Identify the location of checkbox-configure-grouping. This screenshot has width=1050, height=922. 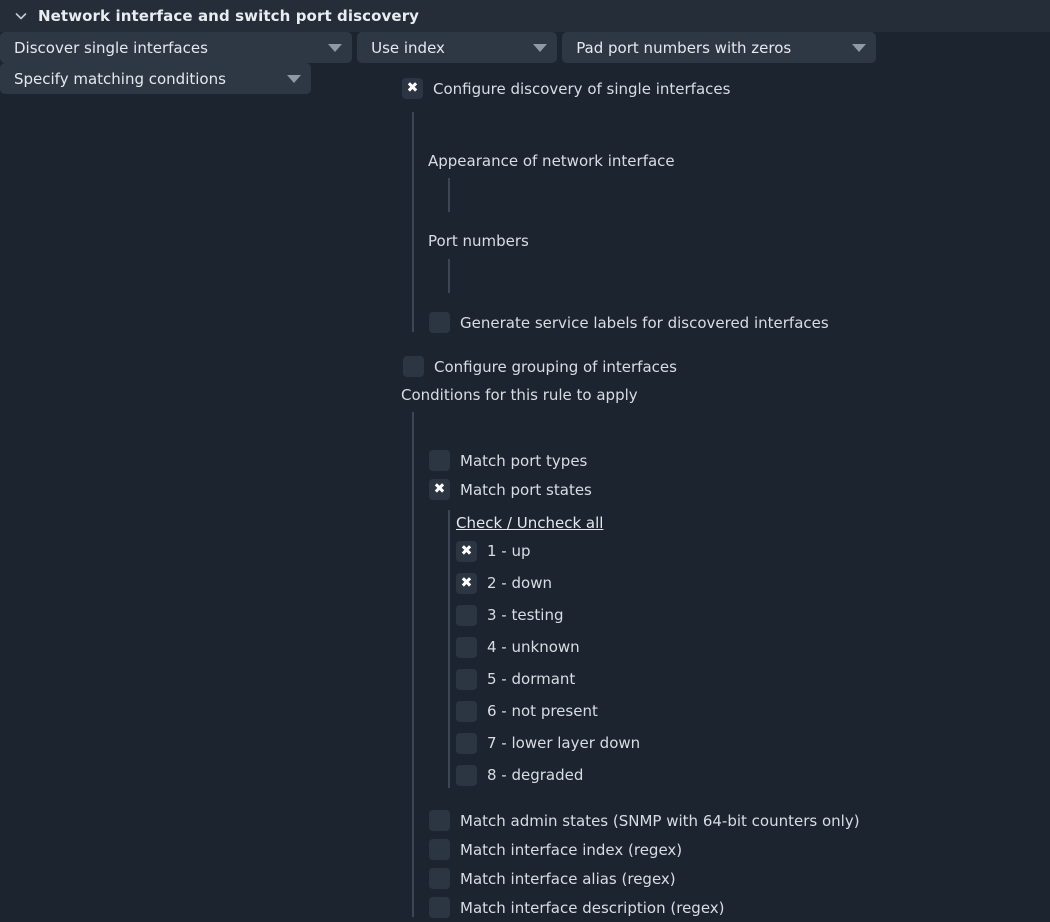
(413, 366).